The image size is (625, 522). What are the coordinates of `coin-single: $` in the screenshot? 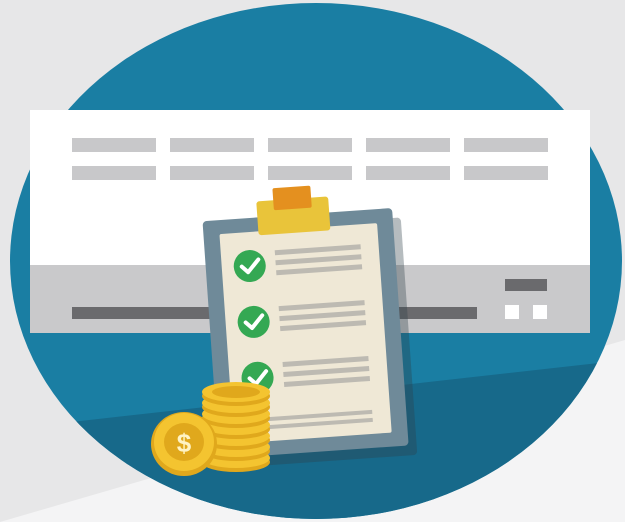 It's located at (184, 444).